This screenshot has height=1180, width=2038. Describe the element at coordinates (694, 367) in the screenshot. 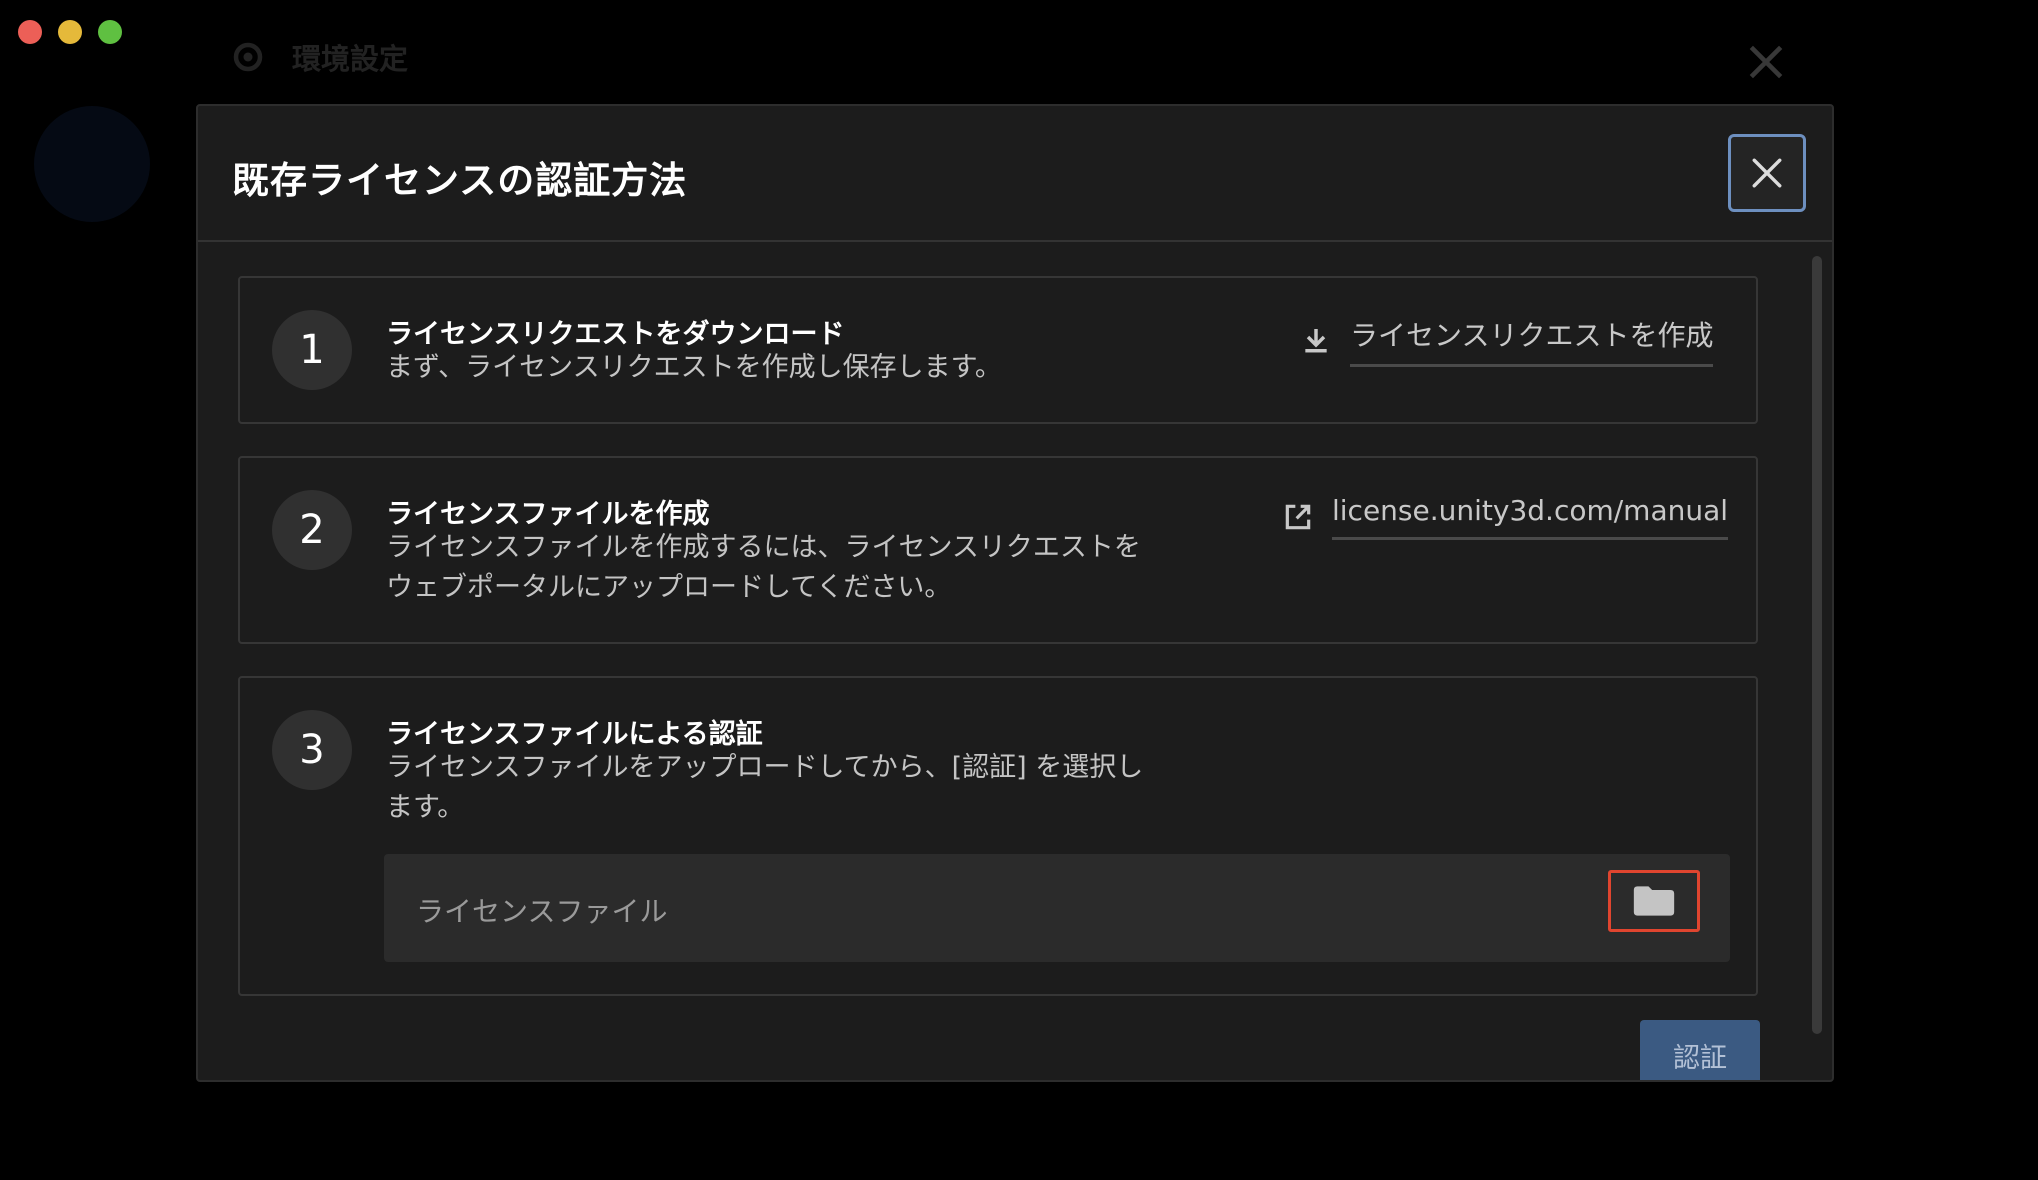

I see `step-description: まず、ライセンスリクエストを作成し保存します。` at that location.